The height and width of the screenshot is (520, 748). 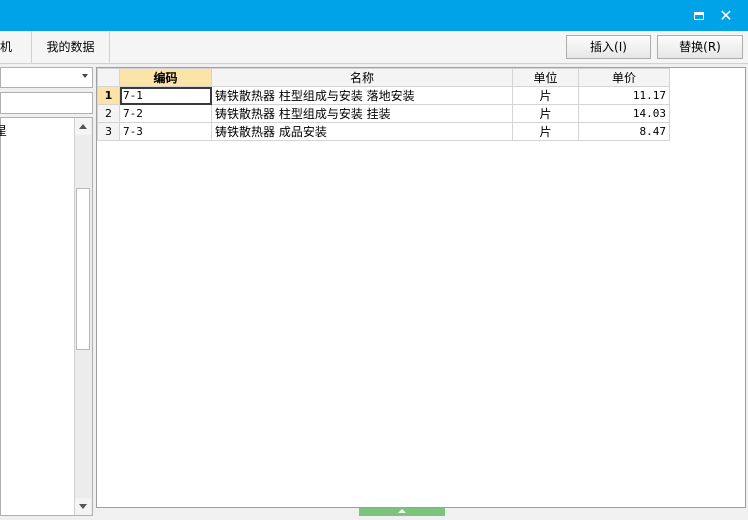 I want to click on table-row: 2 7-2 铸铁散热器 柱型组成与安装 挂装 片 14.03, so click(x=383, y=113).